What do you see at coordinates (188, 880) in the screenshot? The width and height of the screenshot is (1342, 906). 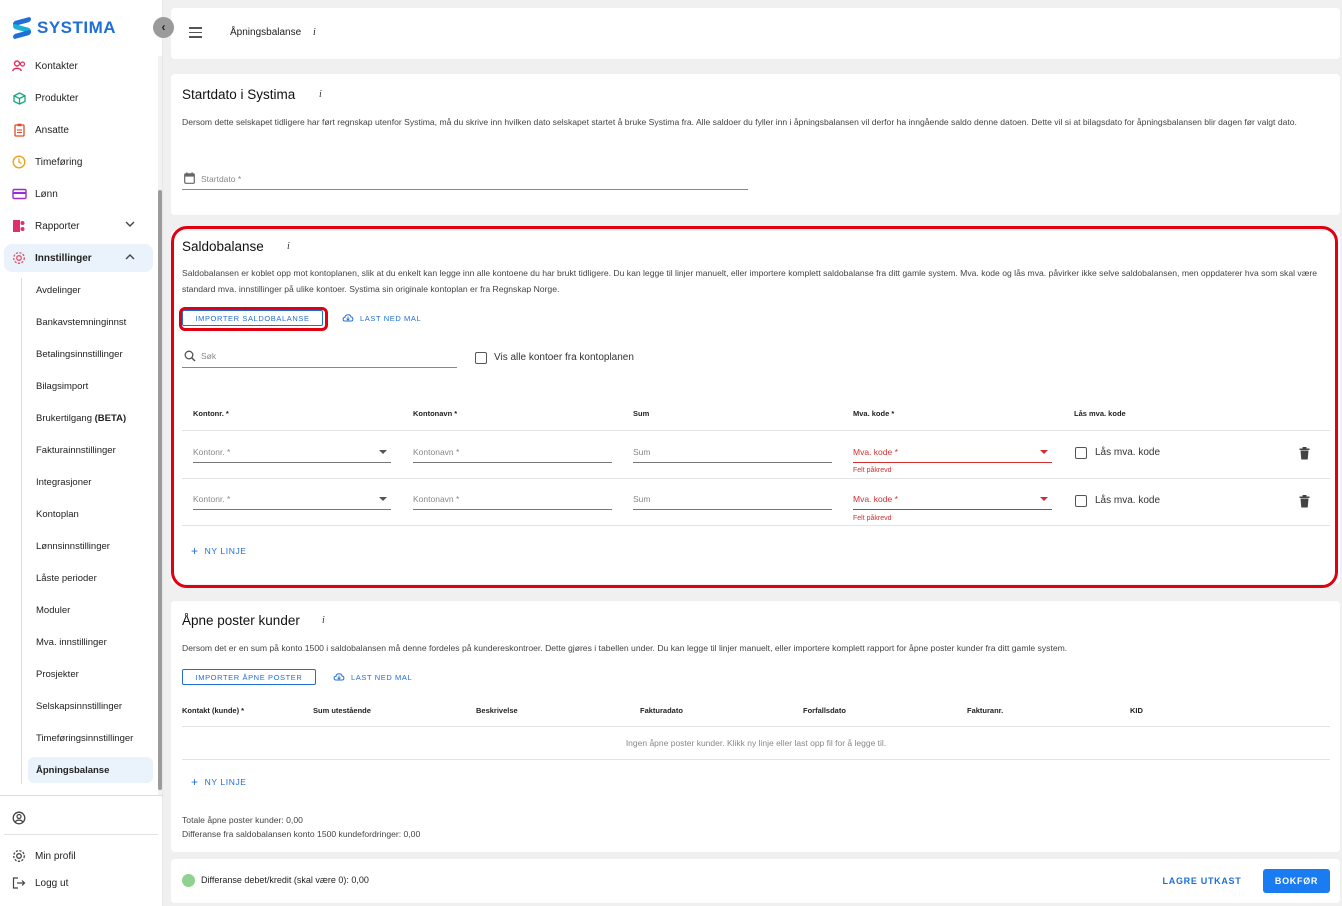 I see `check-circle-icon` at bounding box center [188, 880].